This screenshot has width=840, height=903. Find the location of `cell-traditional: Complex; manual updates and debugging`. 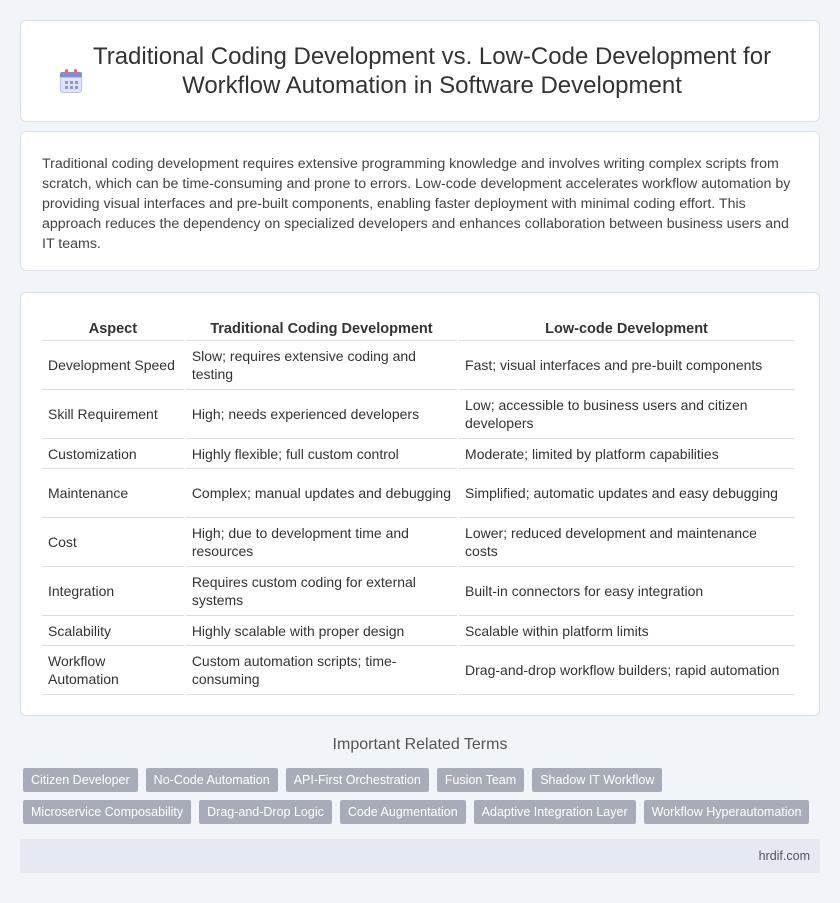

cell-traditional: Complex; manual updates and debugging is located at coordinates (321, 493).